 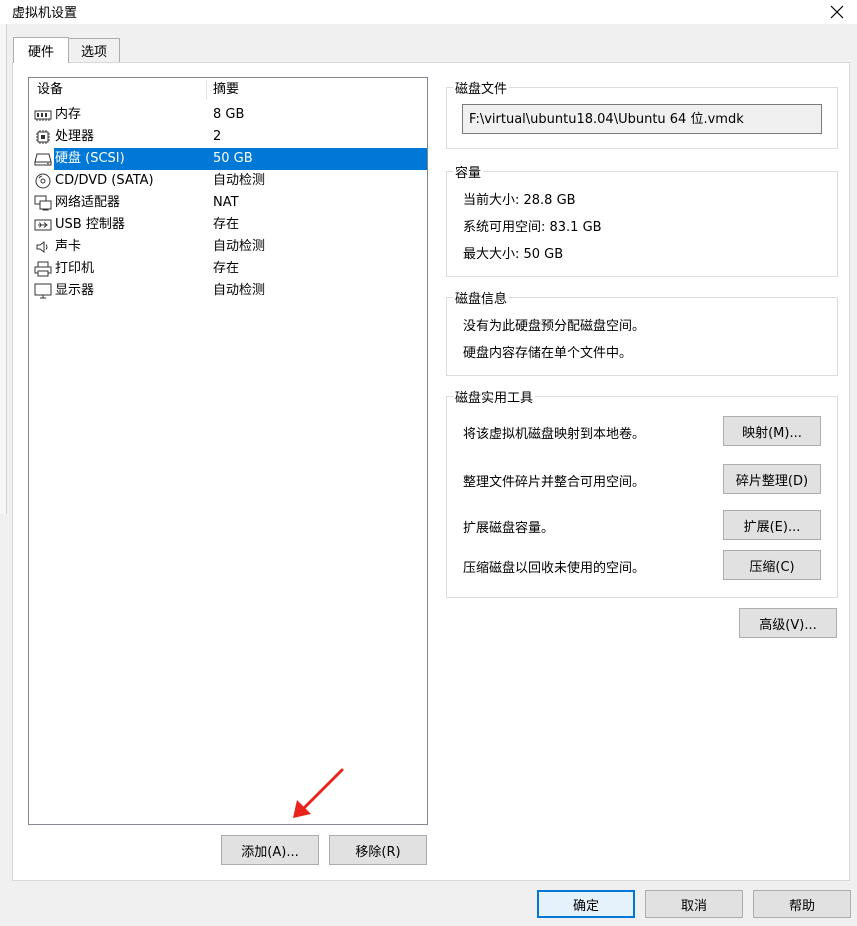 What do you see at coordinates (88, 202) in the screenshot?
I see `device-name: 网络适配器` at bounding box center [88, 202].